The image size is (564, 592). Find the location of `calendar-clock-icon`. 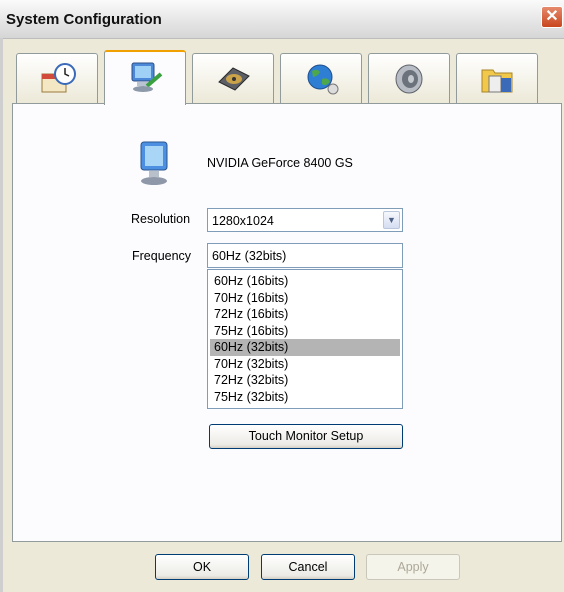

calendar-clock-icon is located at coordinates (58, 78).